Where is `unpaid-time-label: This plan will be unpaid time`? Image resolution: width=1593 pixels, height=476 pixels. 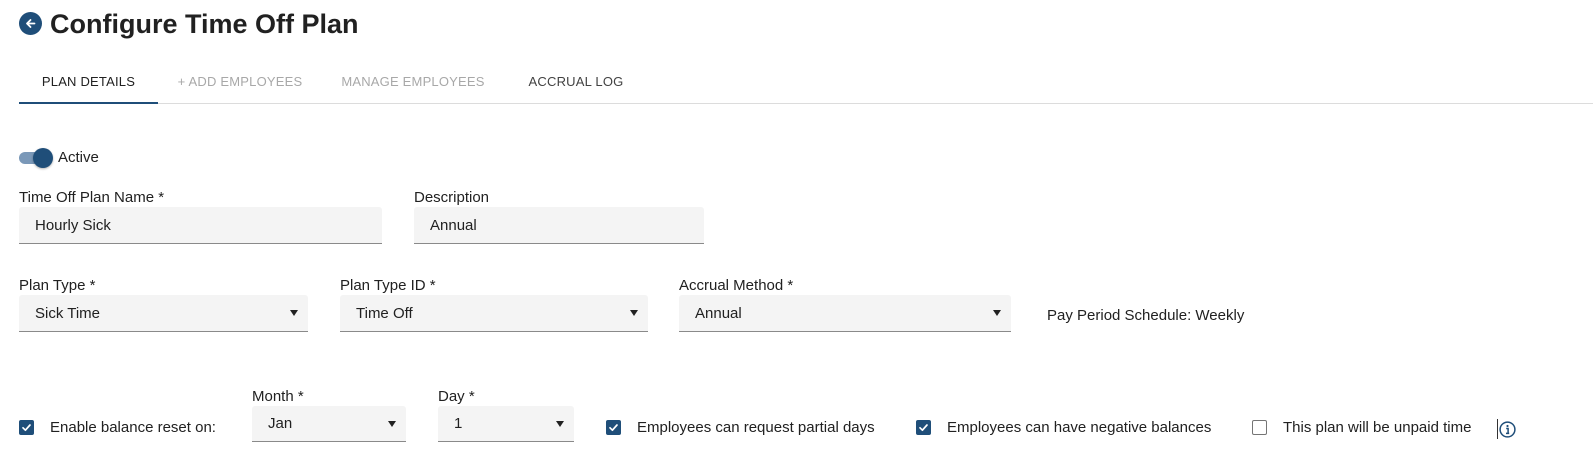
unpaid-time-label: This plan will be unpaid time is located at coordinates (1377, 428).